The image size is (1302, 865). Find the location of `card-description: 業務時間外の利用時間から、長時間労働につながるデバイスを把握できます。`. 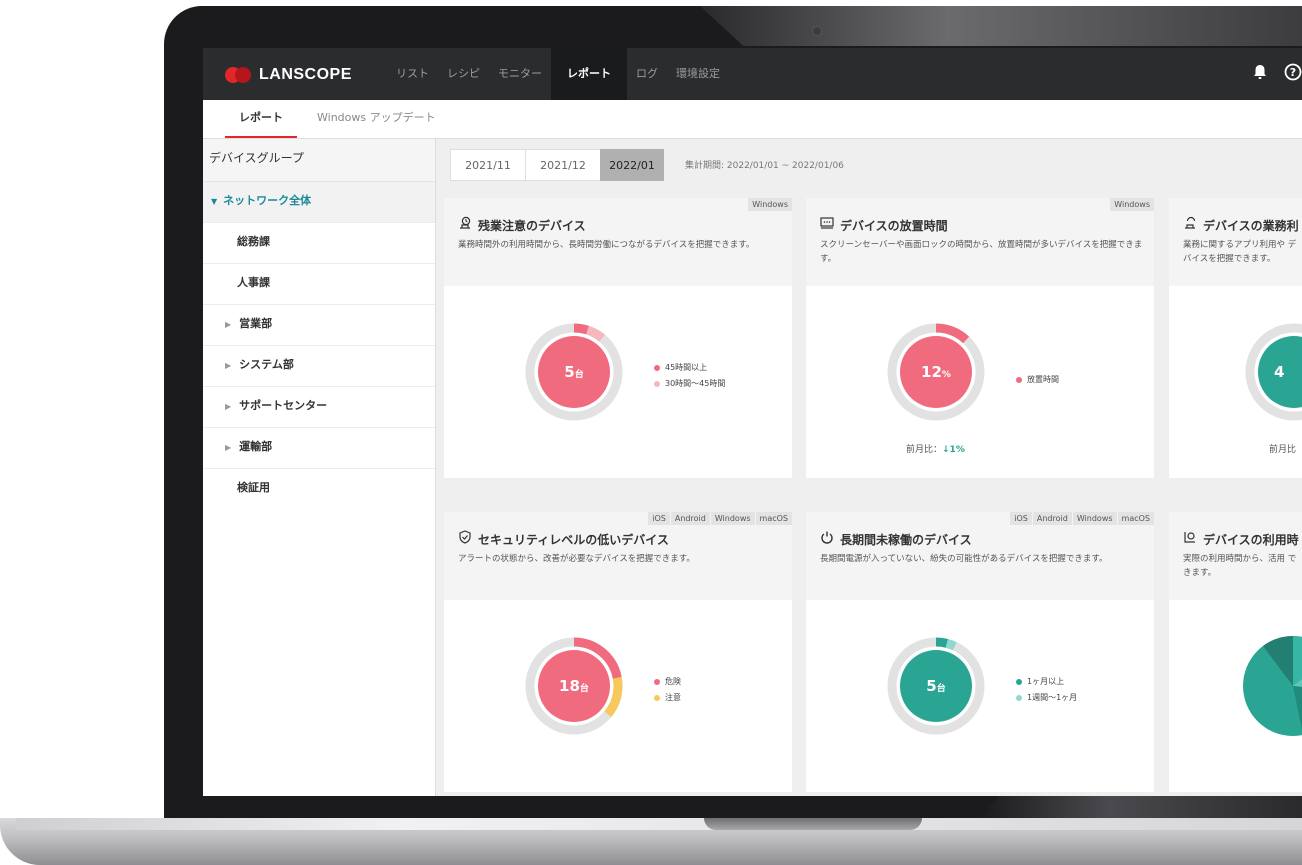

card-description: 業務時間外の利用時間から、長時間労働につながるデバイスを把握できます。 is located at coordinates (606, 245).